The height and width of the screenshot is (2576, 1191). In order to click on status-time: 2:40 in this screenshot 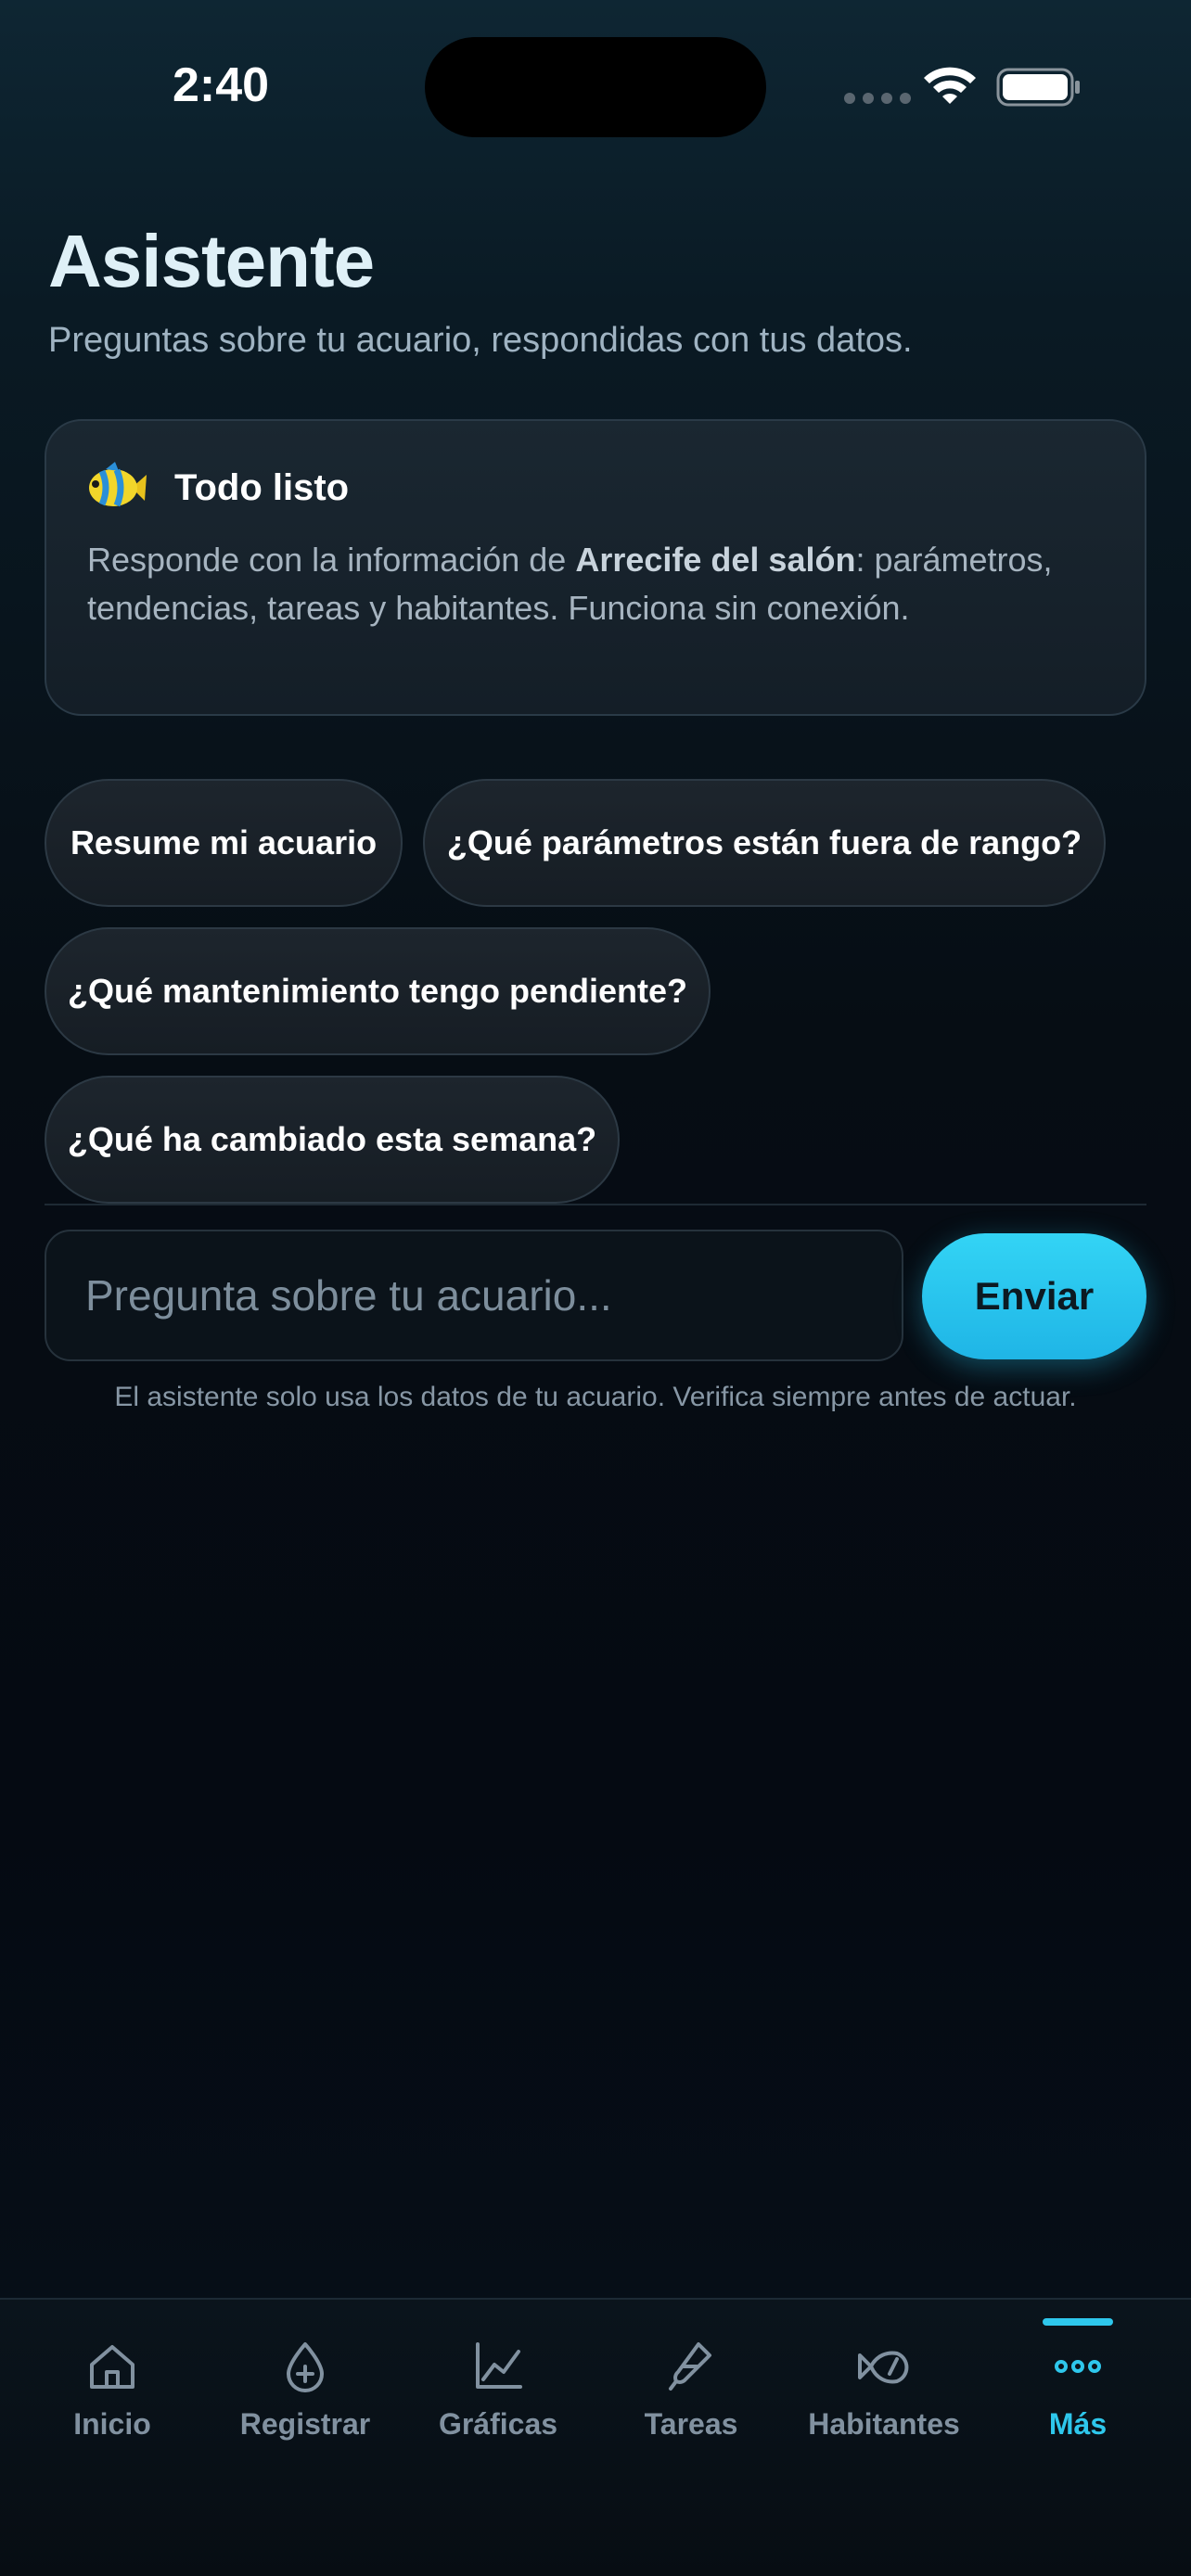, I will do `click(222, 85)`.